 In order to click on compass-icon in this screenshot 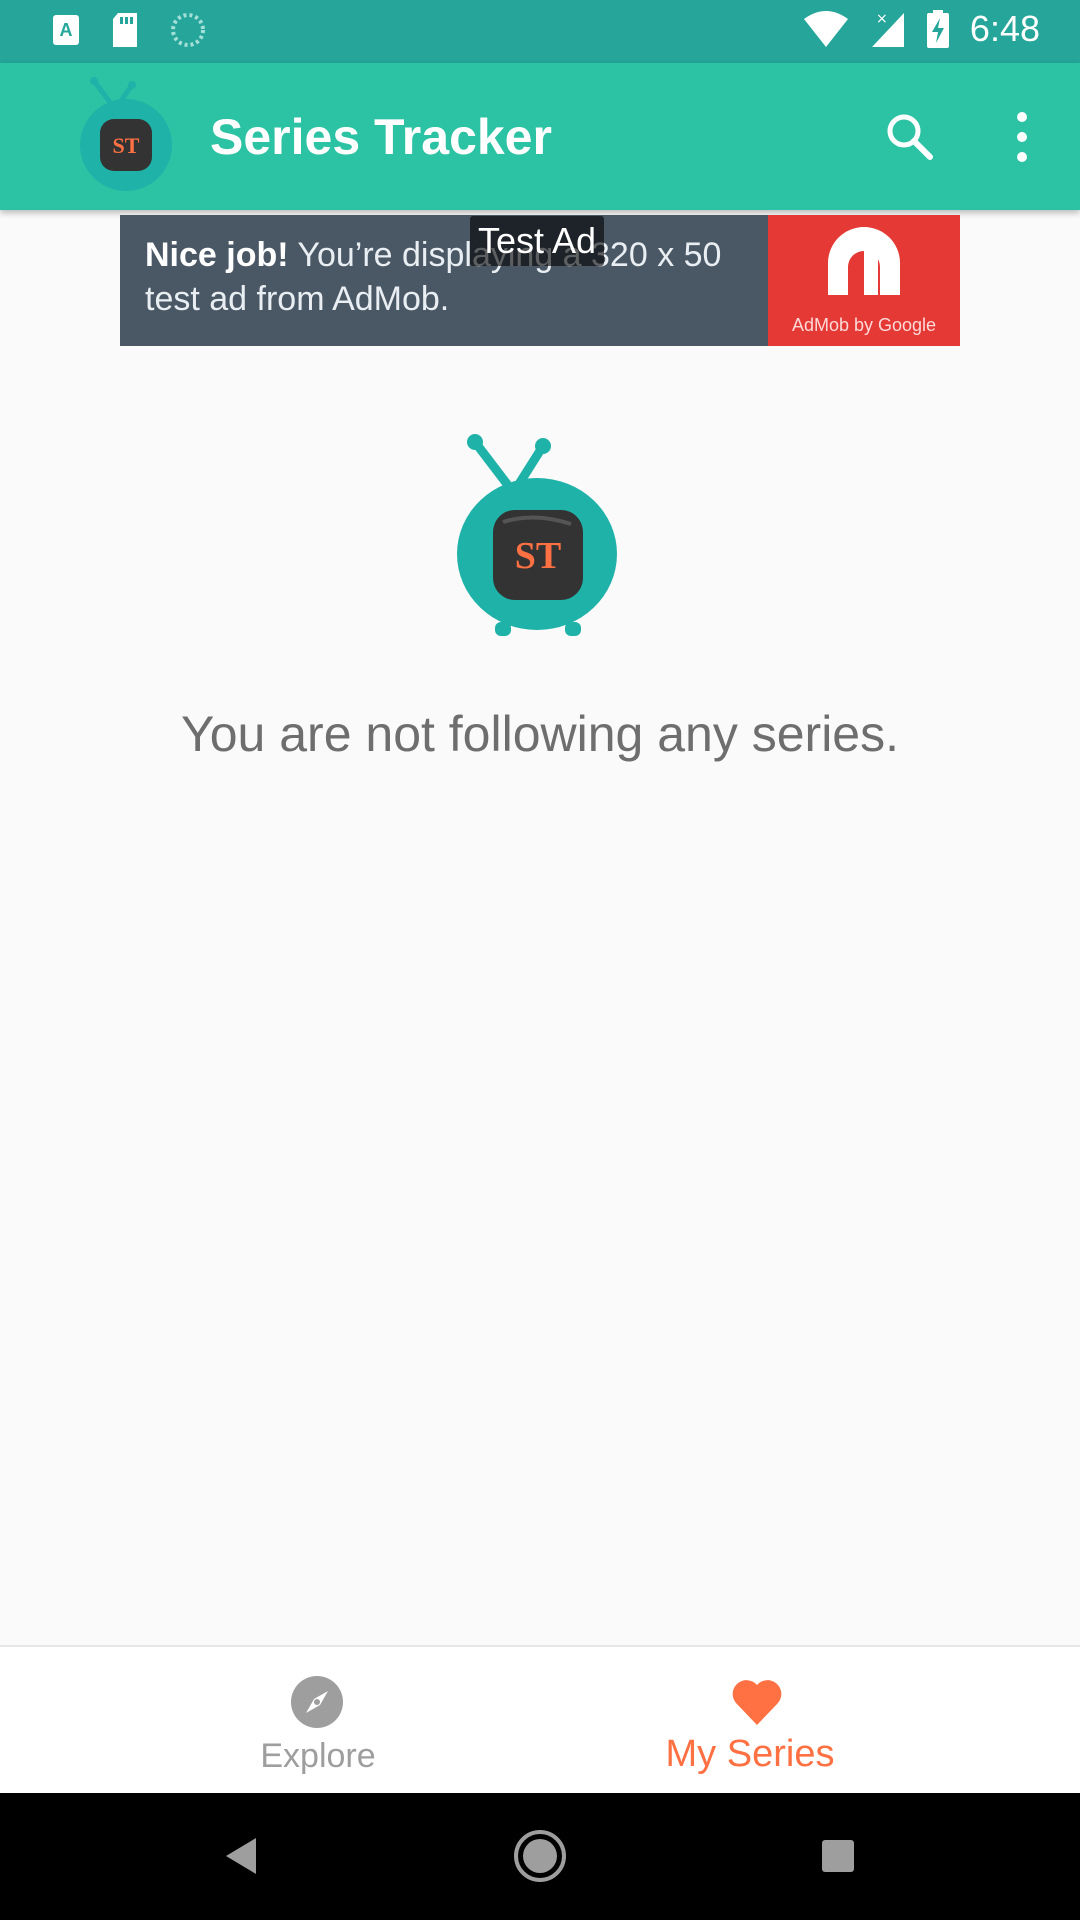, I will do `click(317, 1702)`.